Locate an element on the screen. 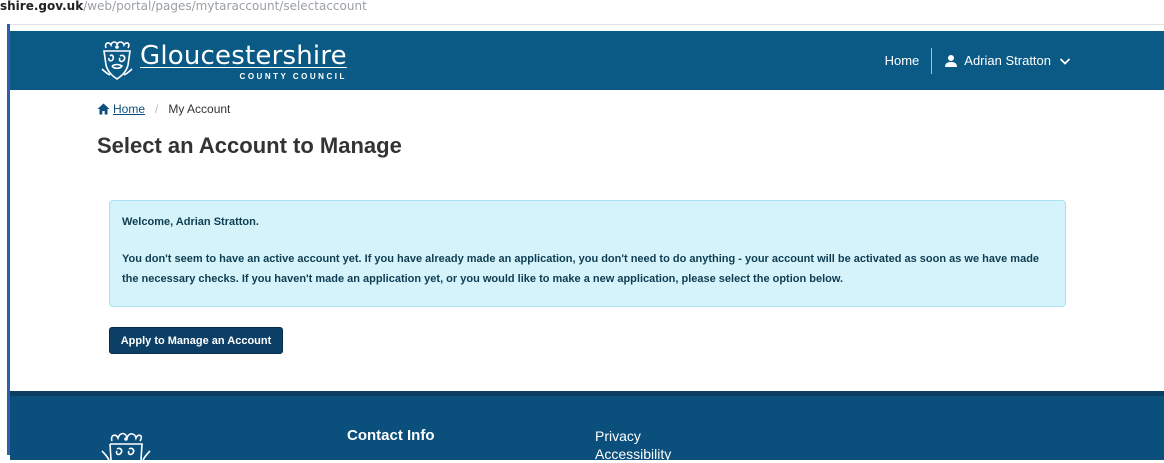  footer-contact-heading: Contact Info is located at coordinates (391, 435).